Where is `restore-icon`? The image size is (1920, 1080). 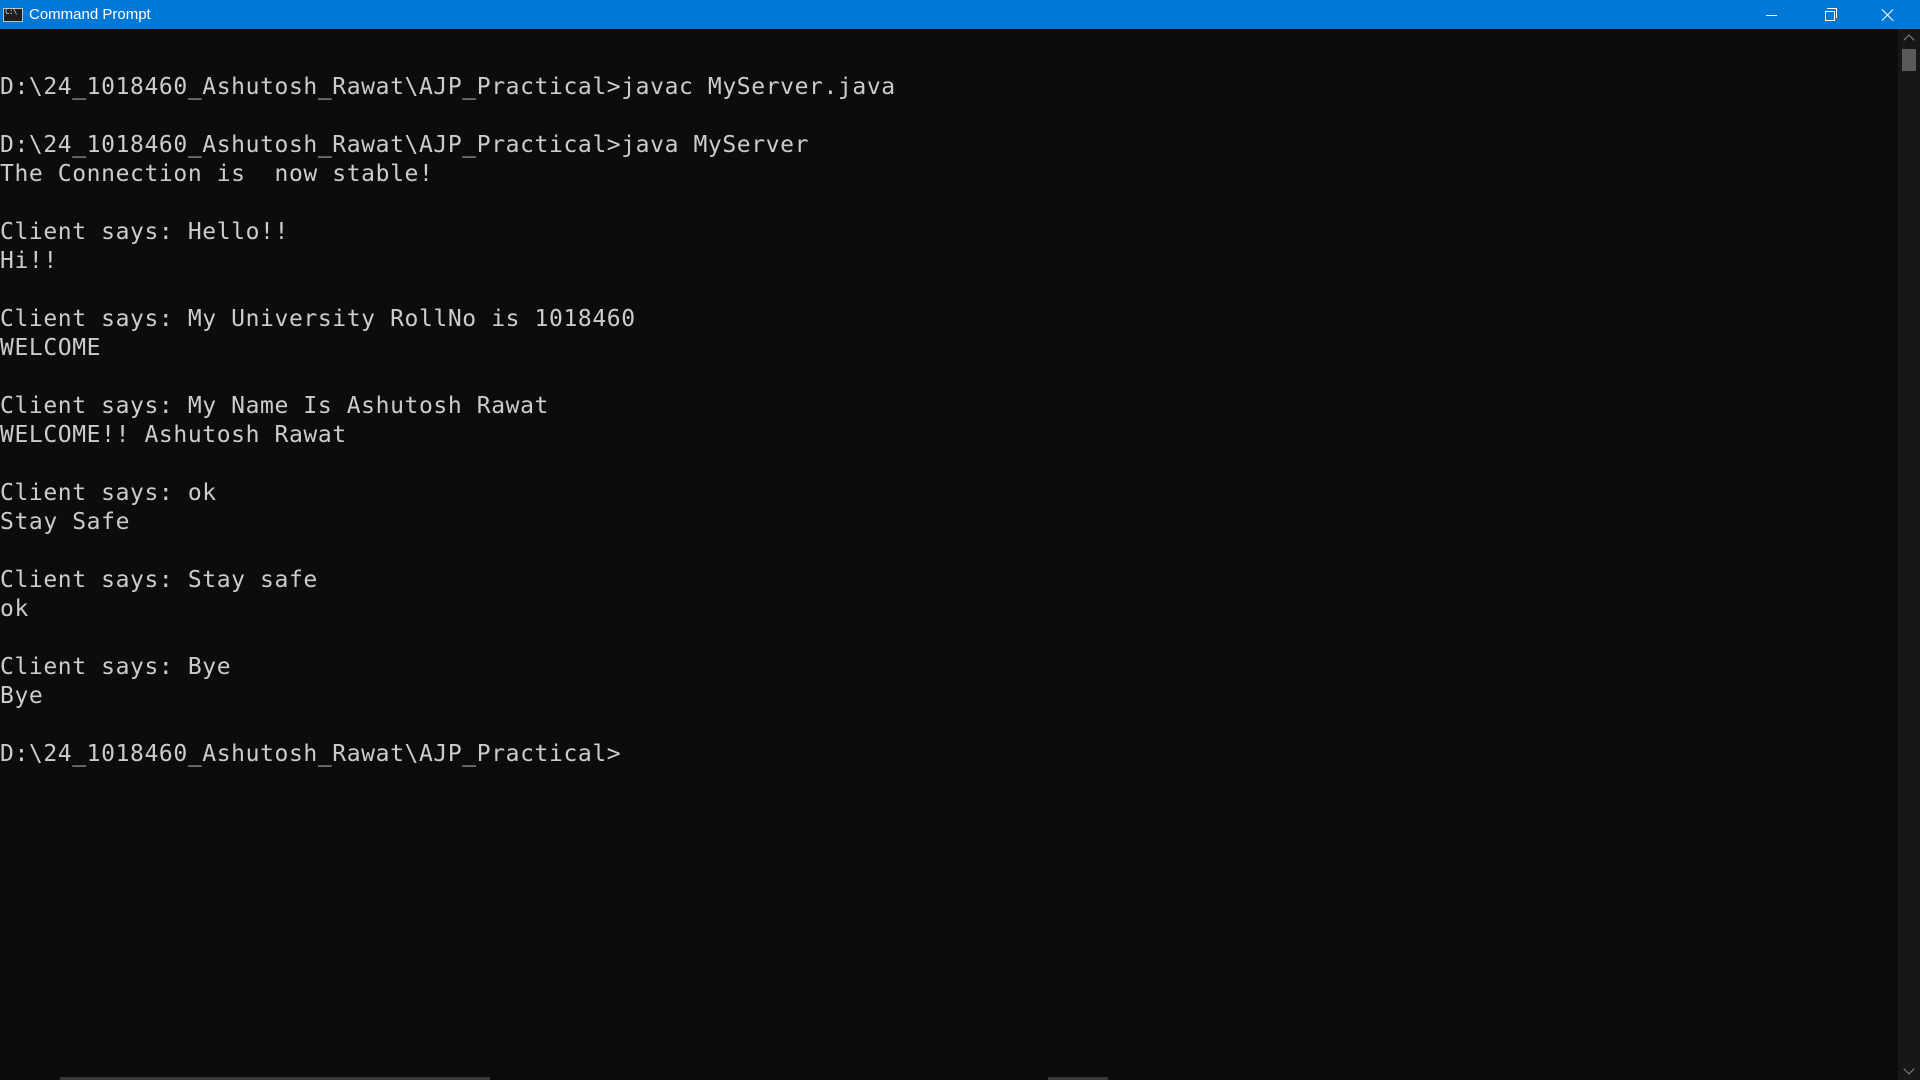
restore-icon is located at coordinates (1831, 14).